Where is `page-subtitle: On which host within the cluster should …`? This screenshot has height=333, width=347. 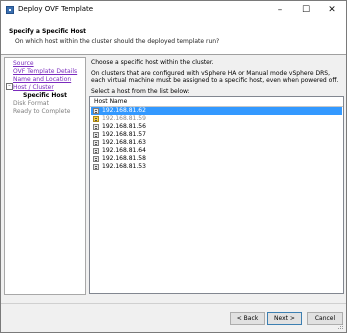
page-subtitle: On which host within the cluster should … is located at coordinates (117, 41).